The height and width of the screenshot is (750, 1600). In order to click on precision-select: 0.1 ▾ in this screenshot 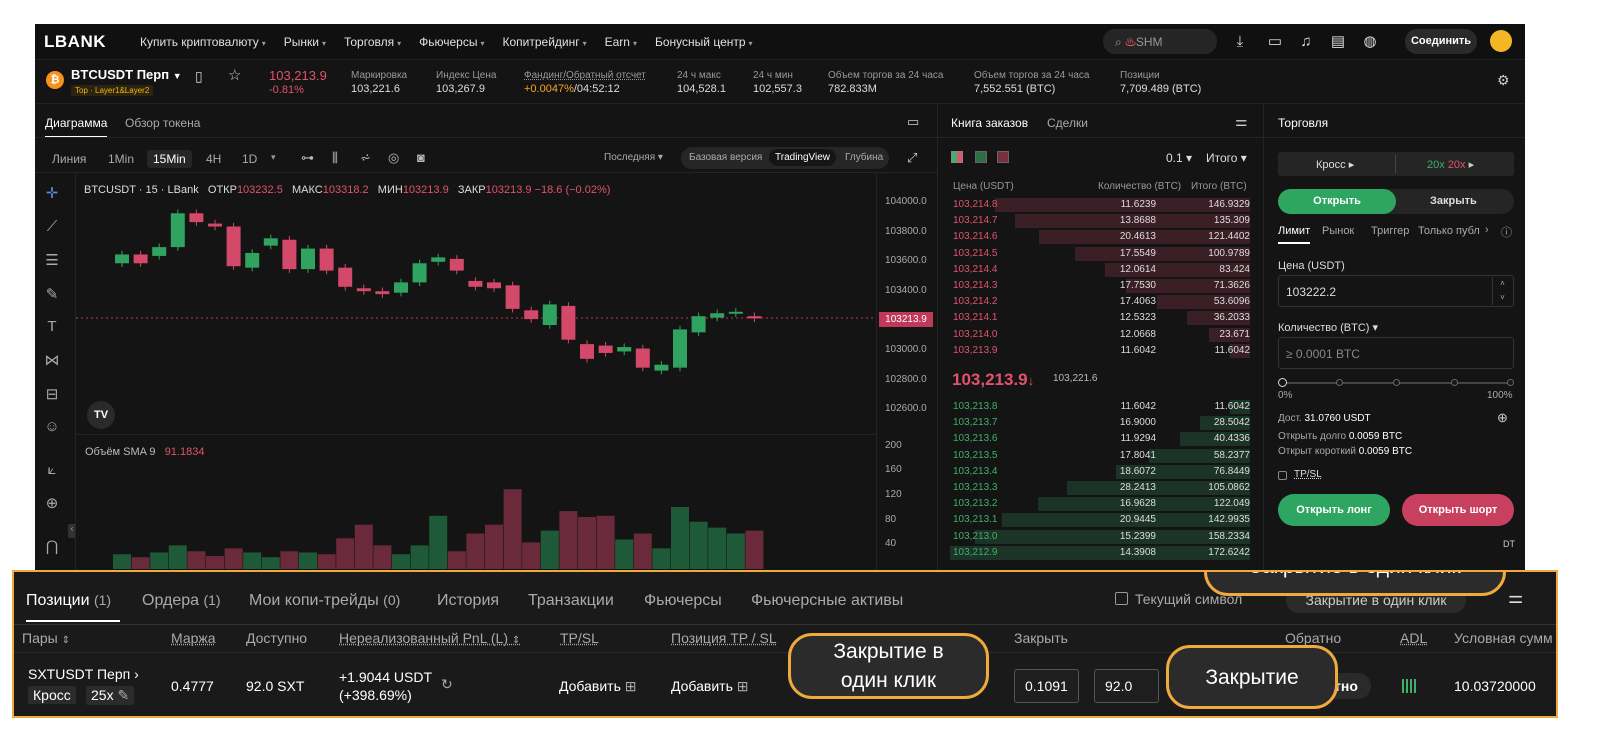, I will do `click(1179, 158)`.